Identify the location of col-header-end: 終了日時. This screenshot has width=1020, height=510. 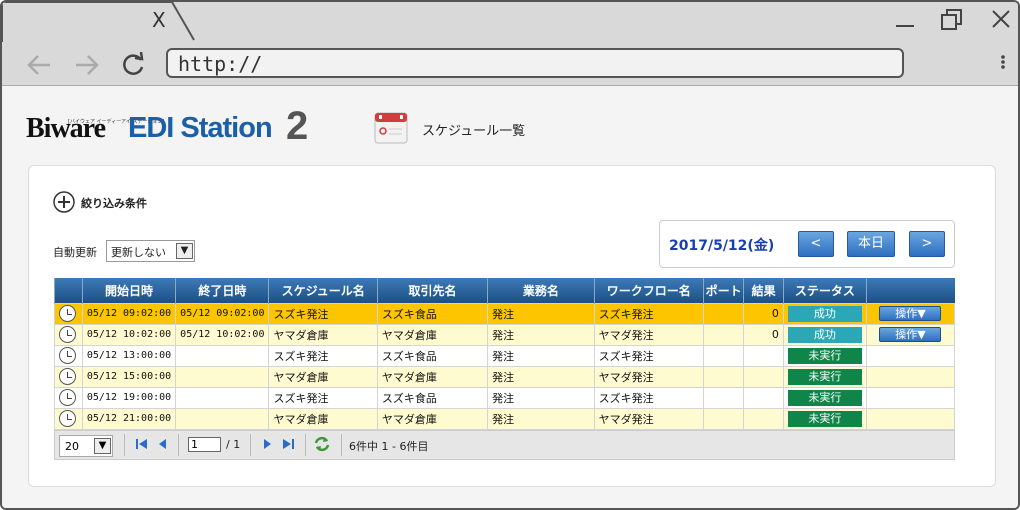
(222, 290).